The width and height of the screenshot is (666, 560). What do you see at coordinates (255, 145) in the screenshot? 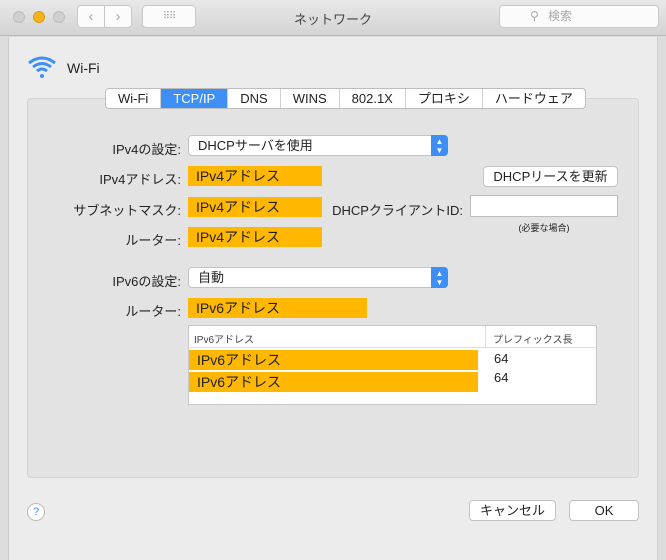
I see `ipv4-config-value: DHCPサーバを使用` at bounding box center [255, 145].